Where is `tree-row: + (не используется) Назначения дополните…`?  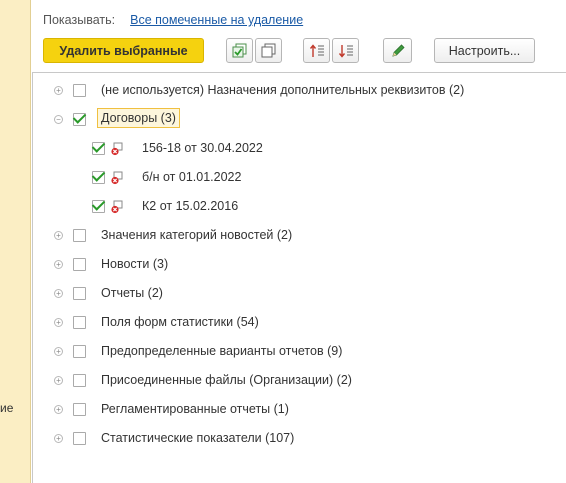
tree-row: + (не используется) Назначения дополните… is located at coordinates (298, 91).